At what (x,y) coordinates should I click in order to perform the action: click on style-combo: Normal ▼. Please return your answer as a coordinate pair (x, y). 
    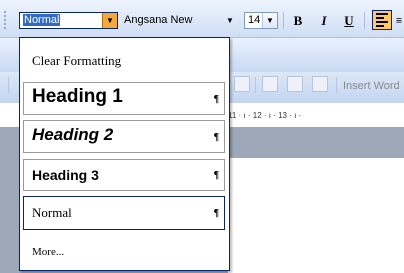
    Looking at the image, I should click on (68, 20).